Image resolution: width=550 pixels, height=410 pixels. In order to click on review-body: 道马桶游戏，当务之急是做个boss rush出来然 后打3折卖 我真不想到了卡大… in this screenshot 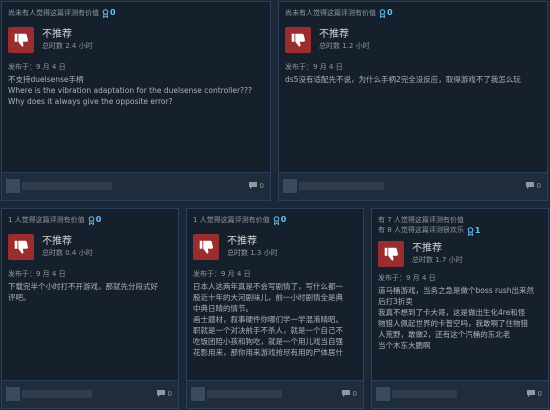, I will do `click(456, 318)`.